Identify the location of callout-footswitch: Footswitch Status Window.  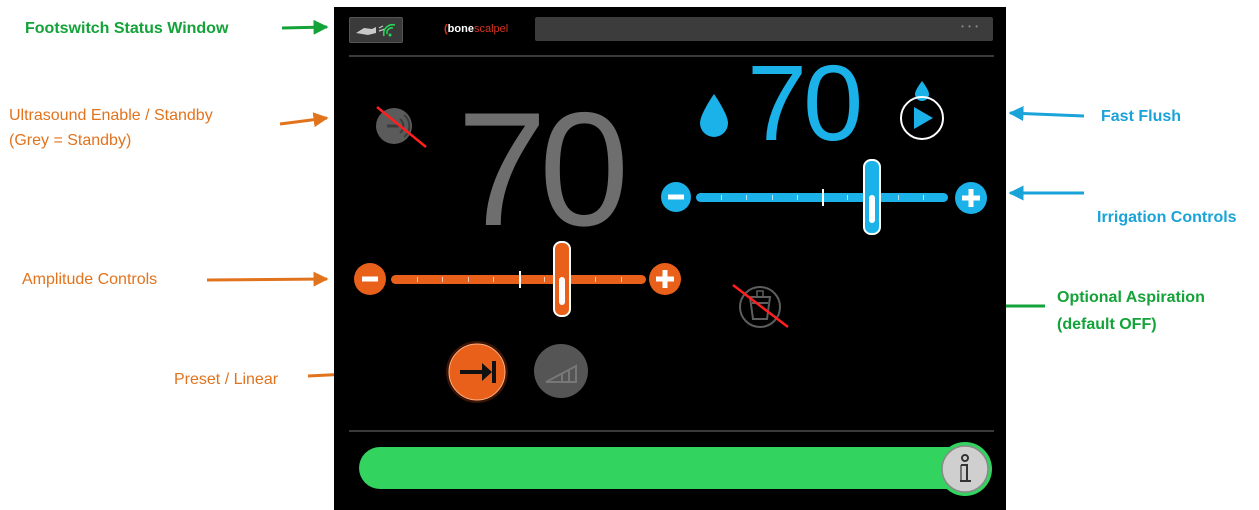
(127, 28).